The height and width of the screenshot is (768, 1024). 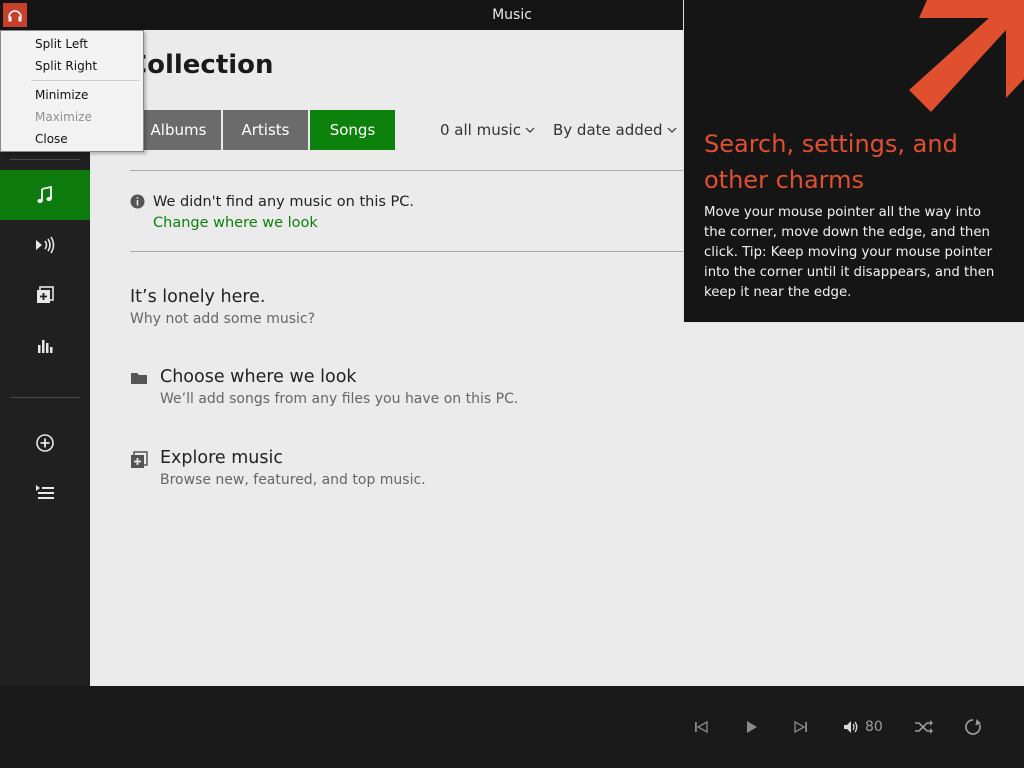 What do you see at coordinates (283, 223) in the screenshot?
I see `change-location-link: Change where we look` at bounding box center [283, 223].